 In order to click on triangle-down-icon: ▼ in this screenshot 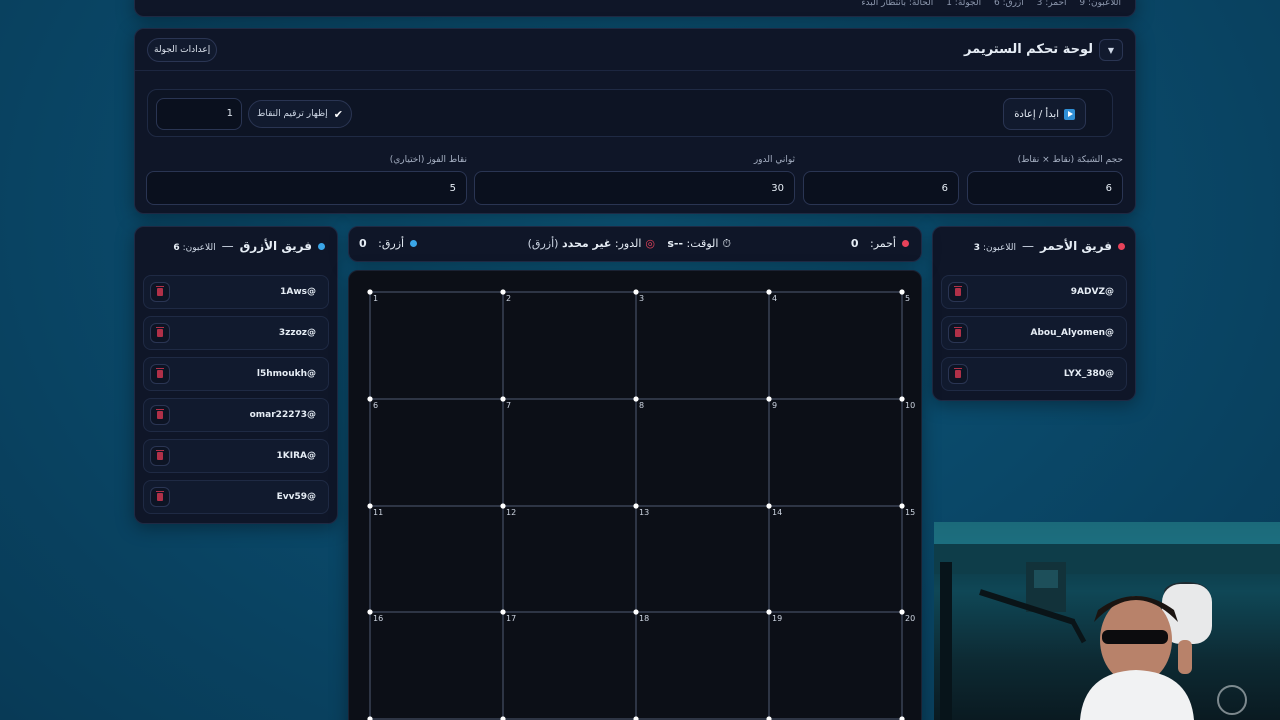, I will do `click(1111, 50)`.